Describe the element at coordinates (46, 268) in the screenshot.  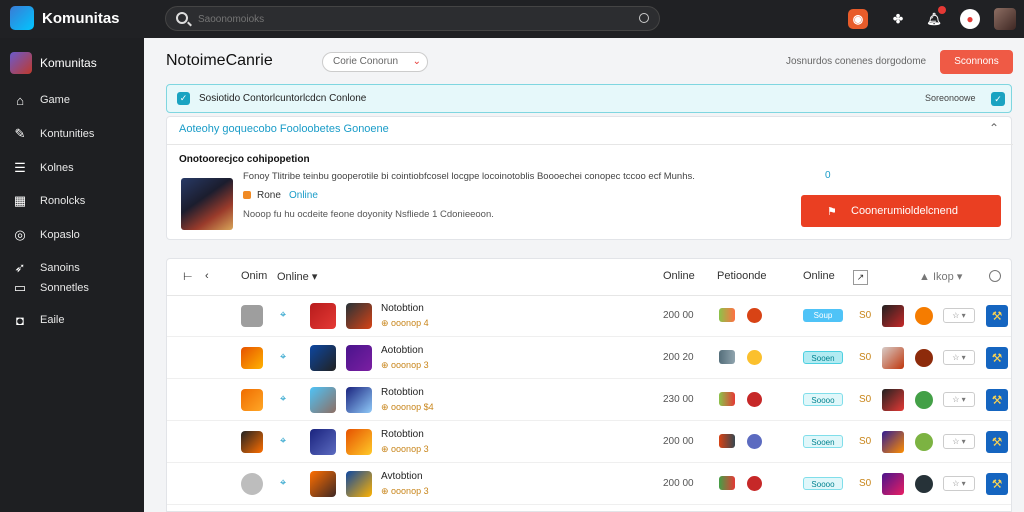
I see `sidebar-item-sanoins: ➶ Sanoins` at that location.